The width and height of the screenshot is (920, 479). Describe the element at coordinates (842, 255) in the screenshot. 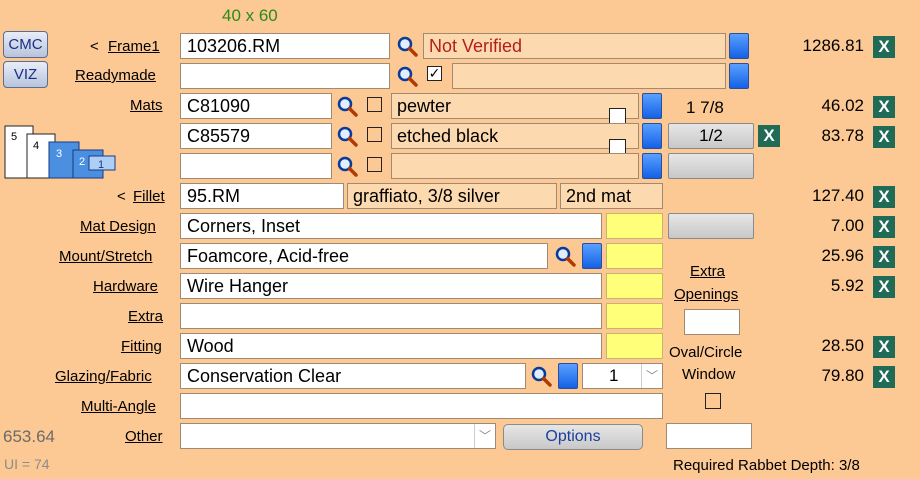

I see `mount-price: 25.96` at that location.